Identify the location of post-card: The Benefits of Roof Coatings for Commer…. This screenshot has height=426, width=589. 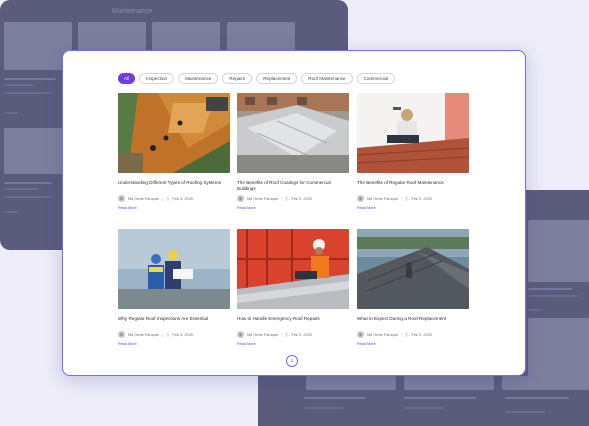
(293, 151).